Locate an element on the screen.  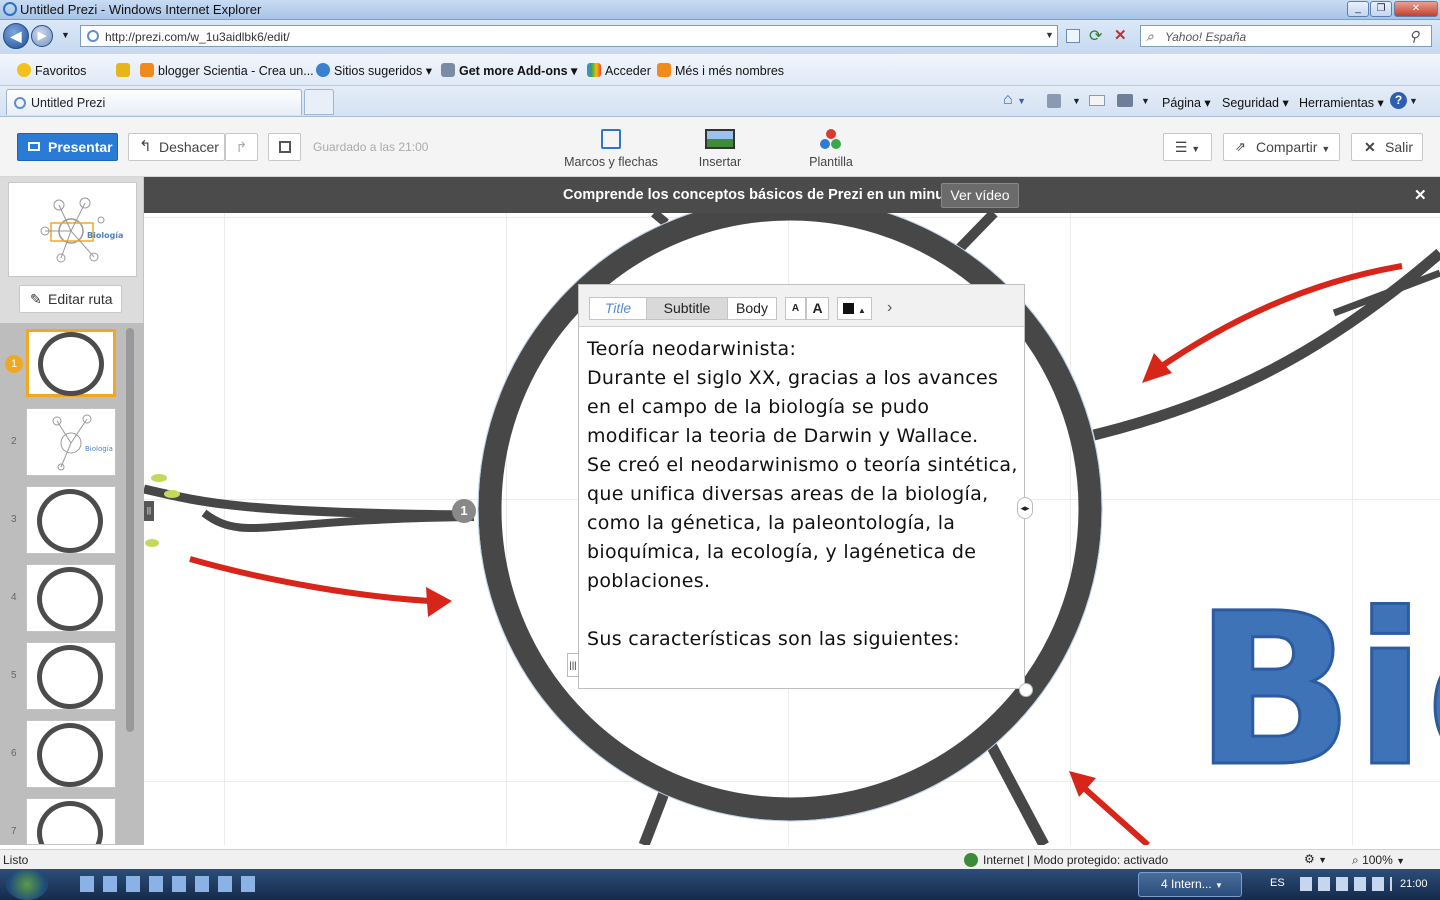
path-marker: 1 is located at coordinates (464, 511).